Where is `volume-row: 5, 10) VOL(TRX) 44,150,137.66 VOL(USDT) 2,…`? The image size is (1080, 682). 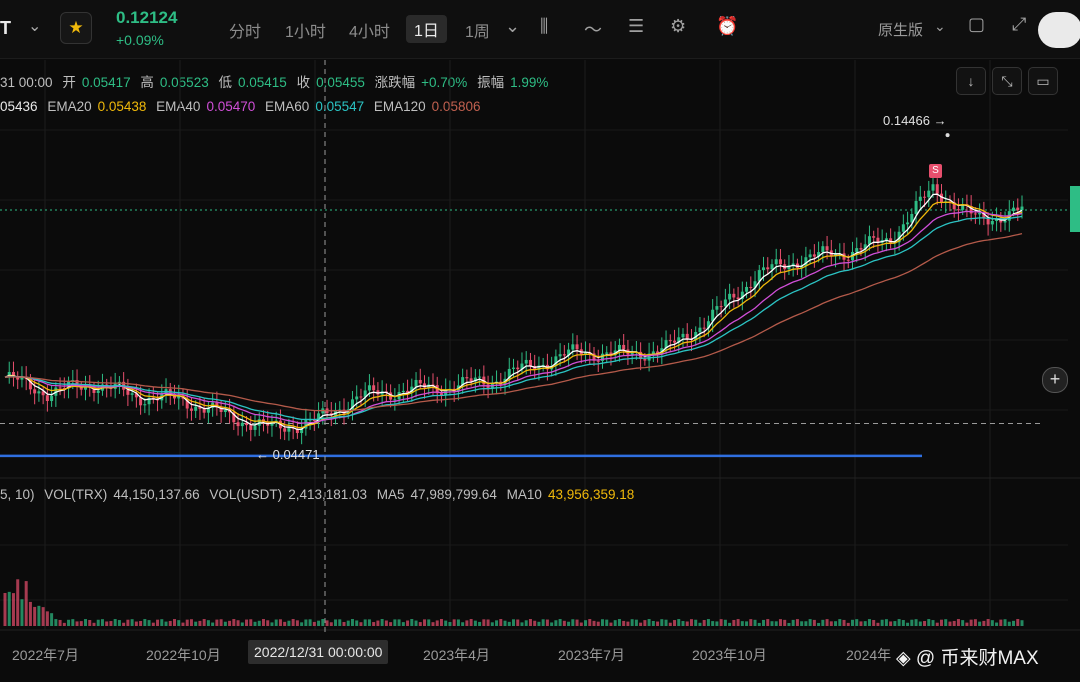 volume-row: 5, 10) VOL(TRX) 44,150,137.66 VOL(USDT) 2,… is located at coordinates (320, 494).